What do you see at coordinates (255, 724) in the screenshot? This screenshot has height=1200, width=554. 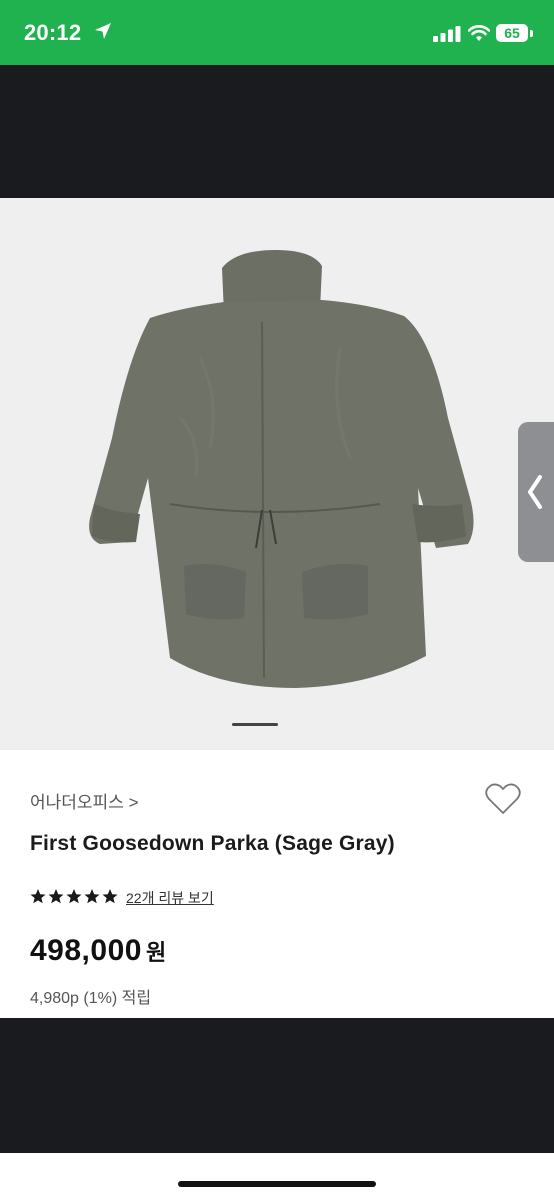 I see `carousel-indicator` at bounding box center [255, 724].